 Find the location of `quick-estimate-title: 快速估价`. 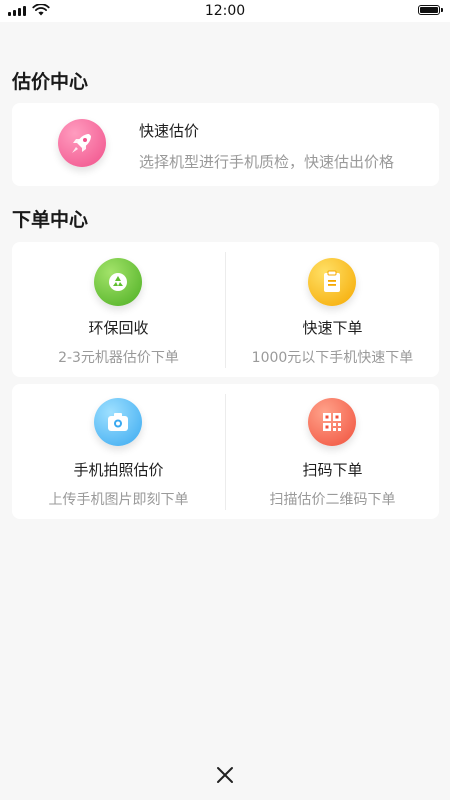

quick-estimate-title: 快速估价 is located at coordinates (169, 131).